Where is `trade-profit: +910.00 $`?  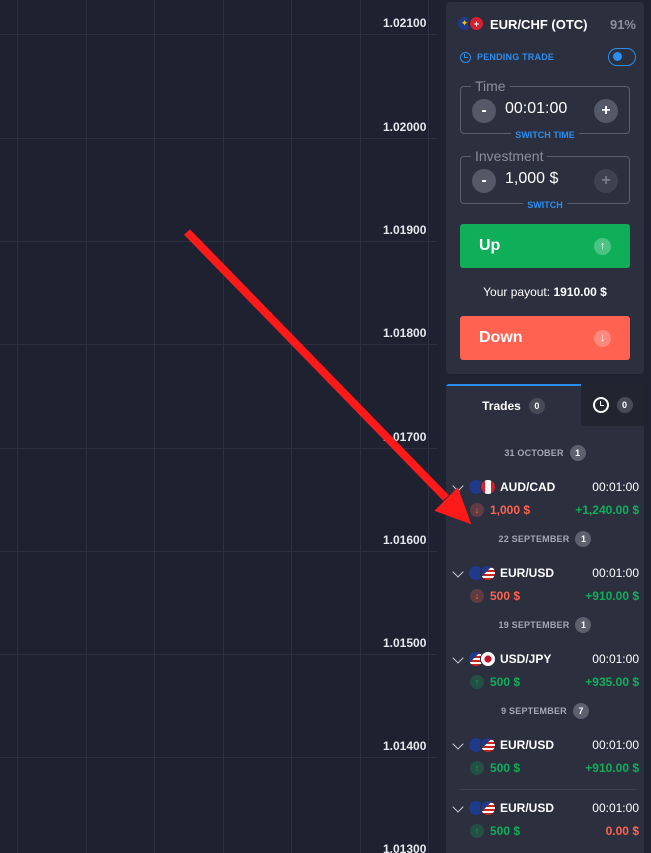
trade-profit: +910.00 $ is located at coordinates (612, 596).